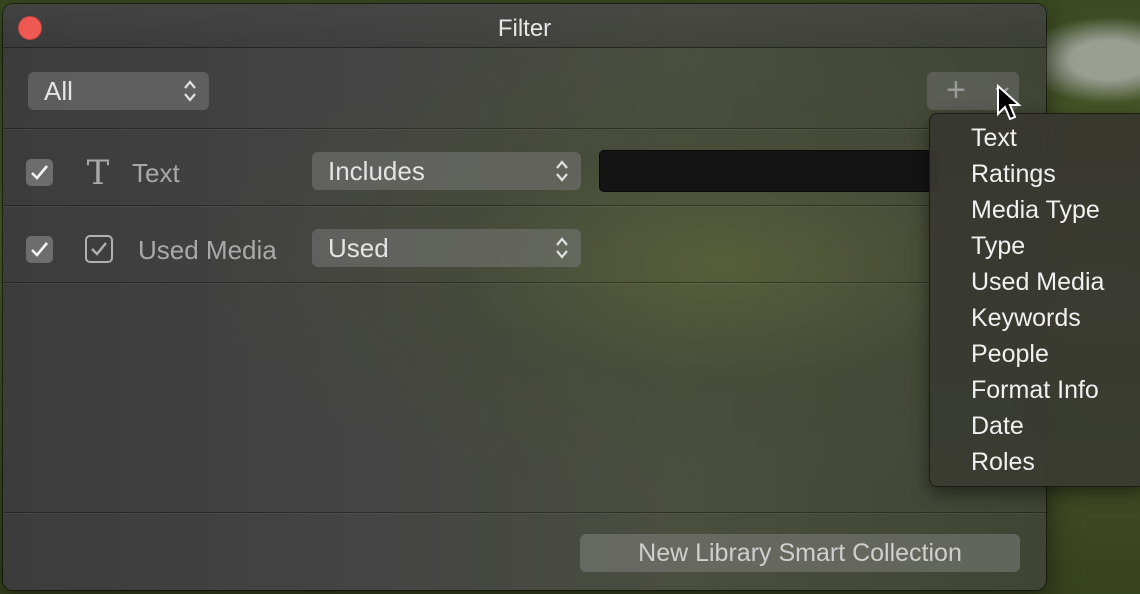 The width and height of the screenshot is (1140, 594). What do you see at coordinates (118, 91) in the screenshot?
I see `match-select: All` at bounding box center [118, 91].